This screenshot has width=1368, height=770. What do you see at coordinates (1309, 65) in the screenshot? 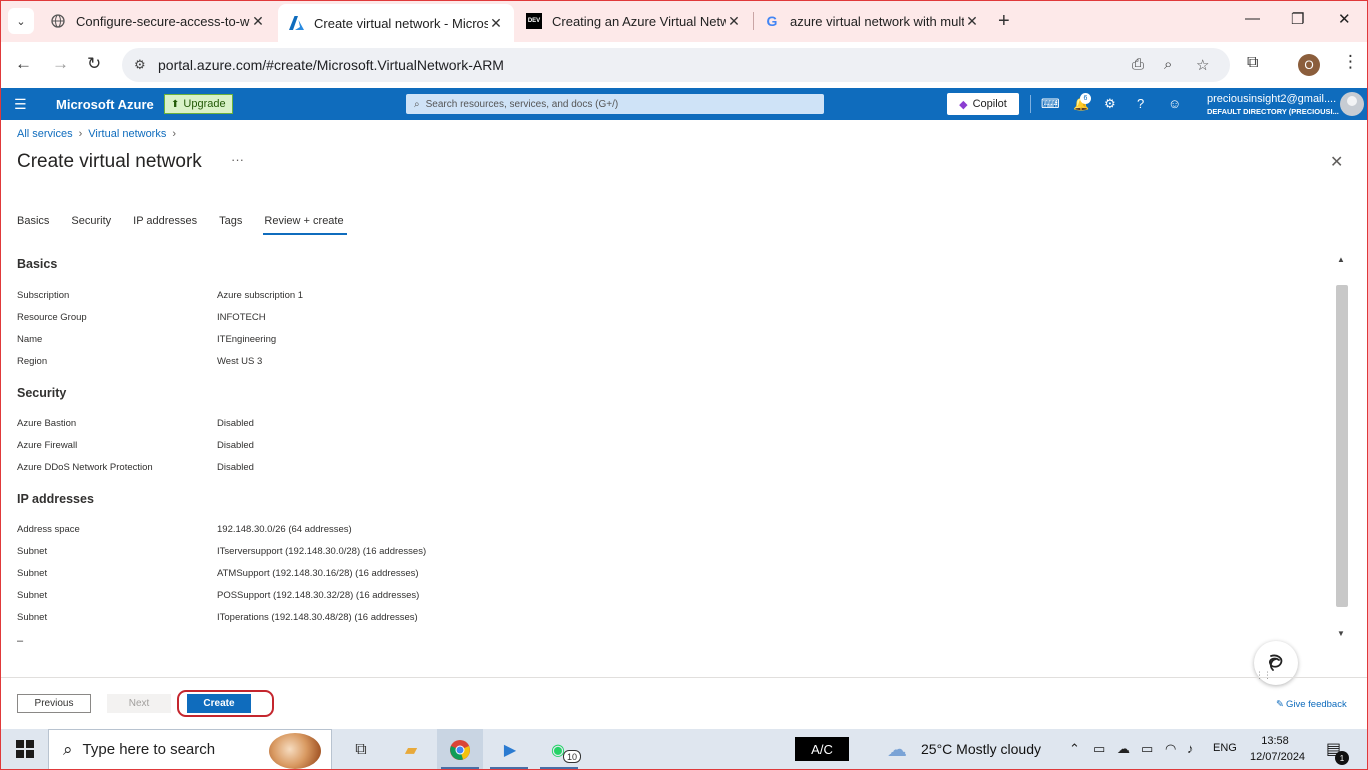
I see `profile-avatar: O` at bounding box center [1309, 65].